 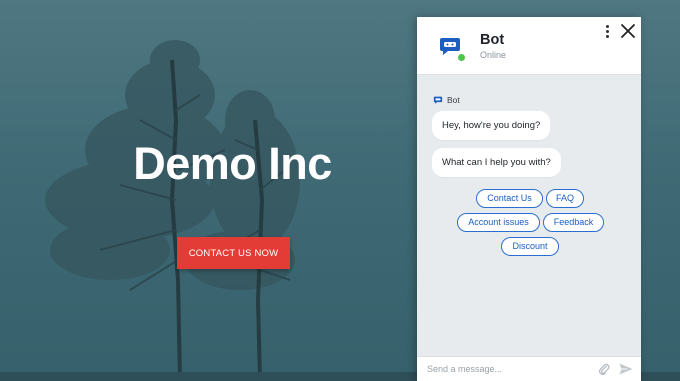 What do you see at coordinates (496, 162) in the screenshot?
I see `bot-message: What can I help you with?` at bounding box center [496, 162].